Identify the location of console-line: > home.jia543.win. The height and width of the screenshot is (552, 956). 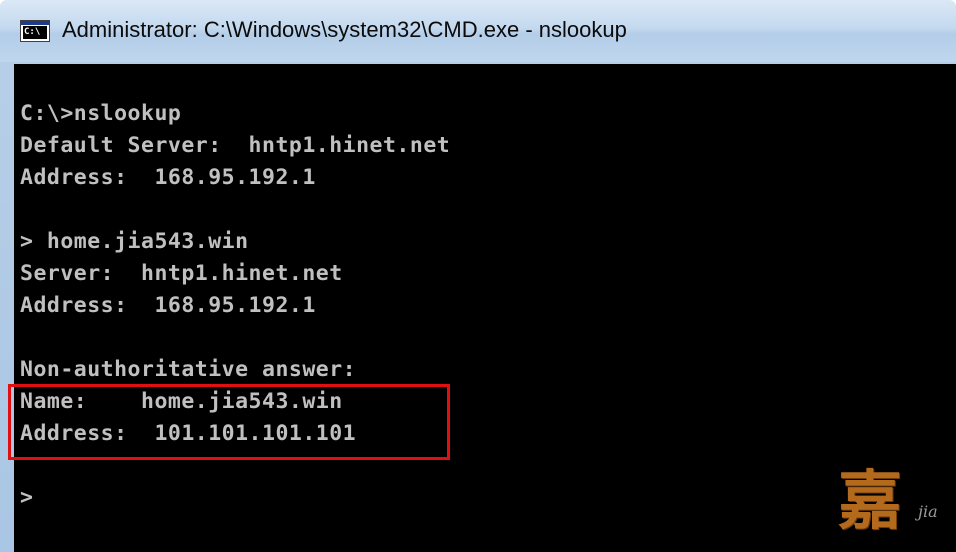
(134, 241).